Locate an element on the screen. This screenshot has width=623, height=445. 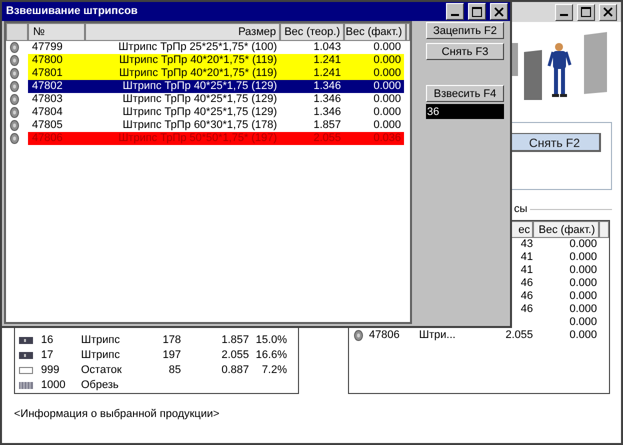
size-cell-text: Штрипс ТрПр 25*25*1,75* (100) is located at coordinates (197, 47).